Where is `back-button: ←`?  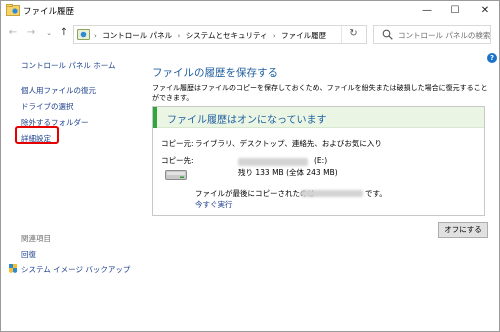 back-button: ← is located at coordinates (13, 33).